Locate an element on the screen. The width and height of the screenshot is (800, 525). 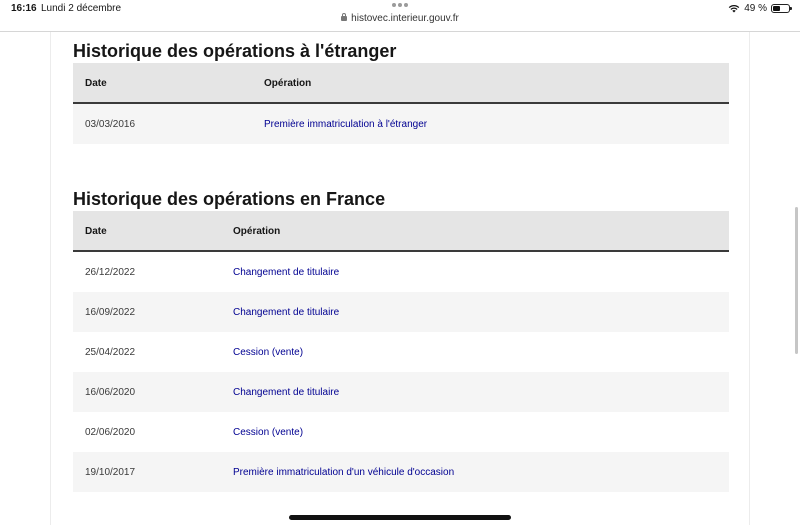
table-row: 25/04/2022 Cession (vente) is located at coordinates (401, 352).